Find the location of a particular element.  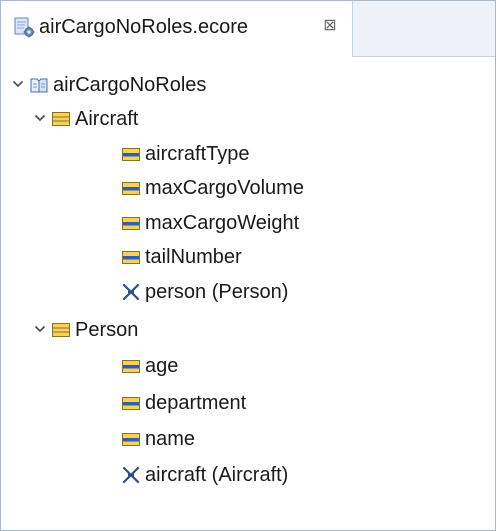

tree-item-attribute: maxCargoVolume is located at coordinates (248, 189).